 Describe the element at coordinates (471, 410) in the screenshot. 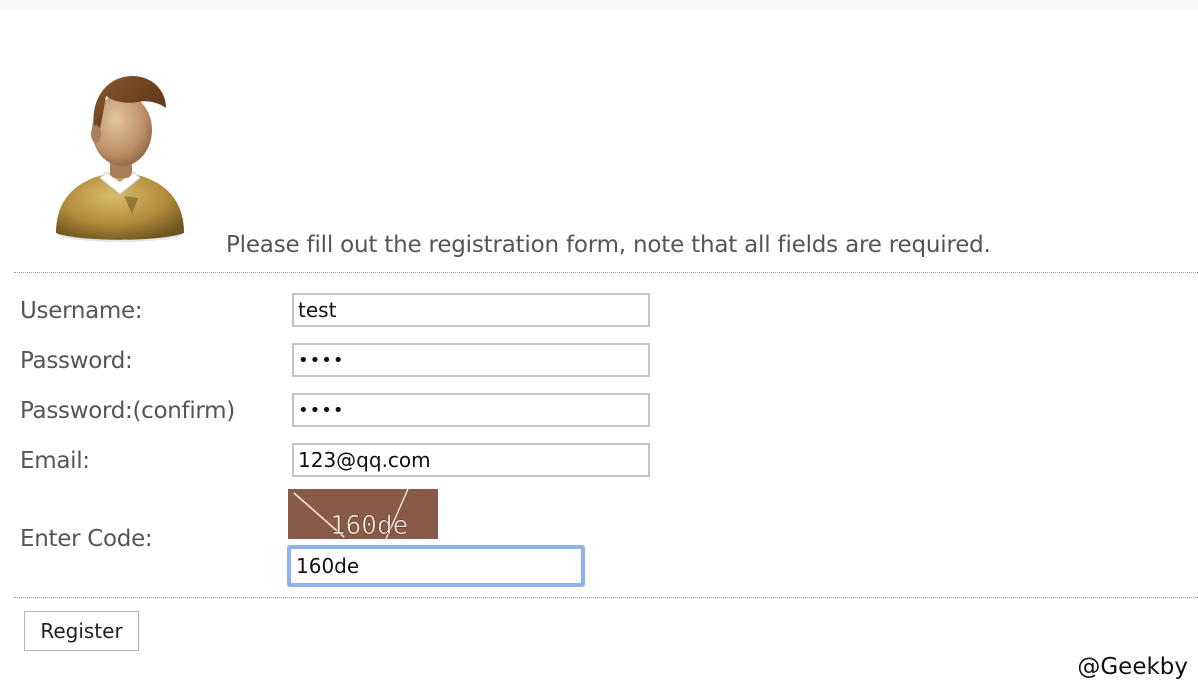

I see `password-confirm-input` at that location.